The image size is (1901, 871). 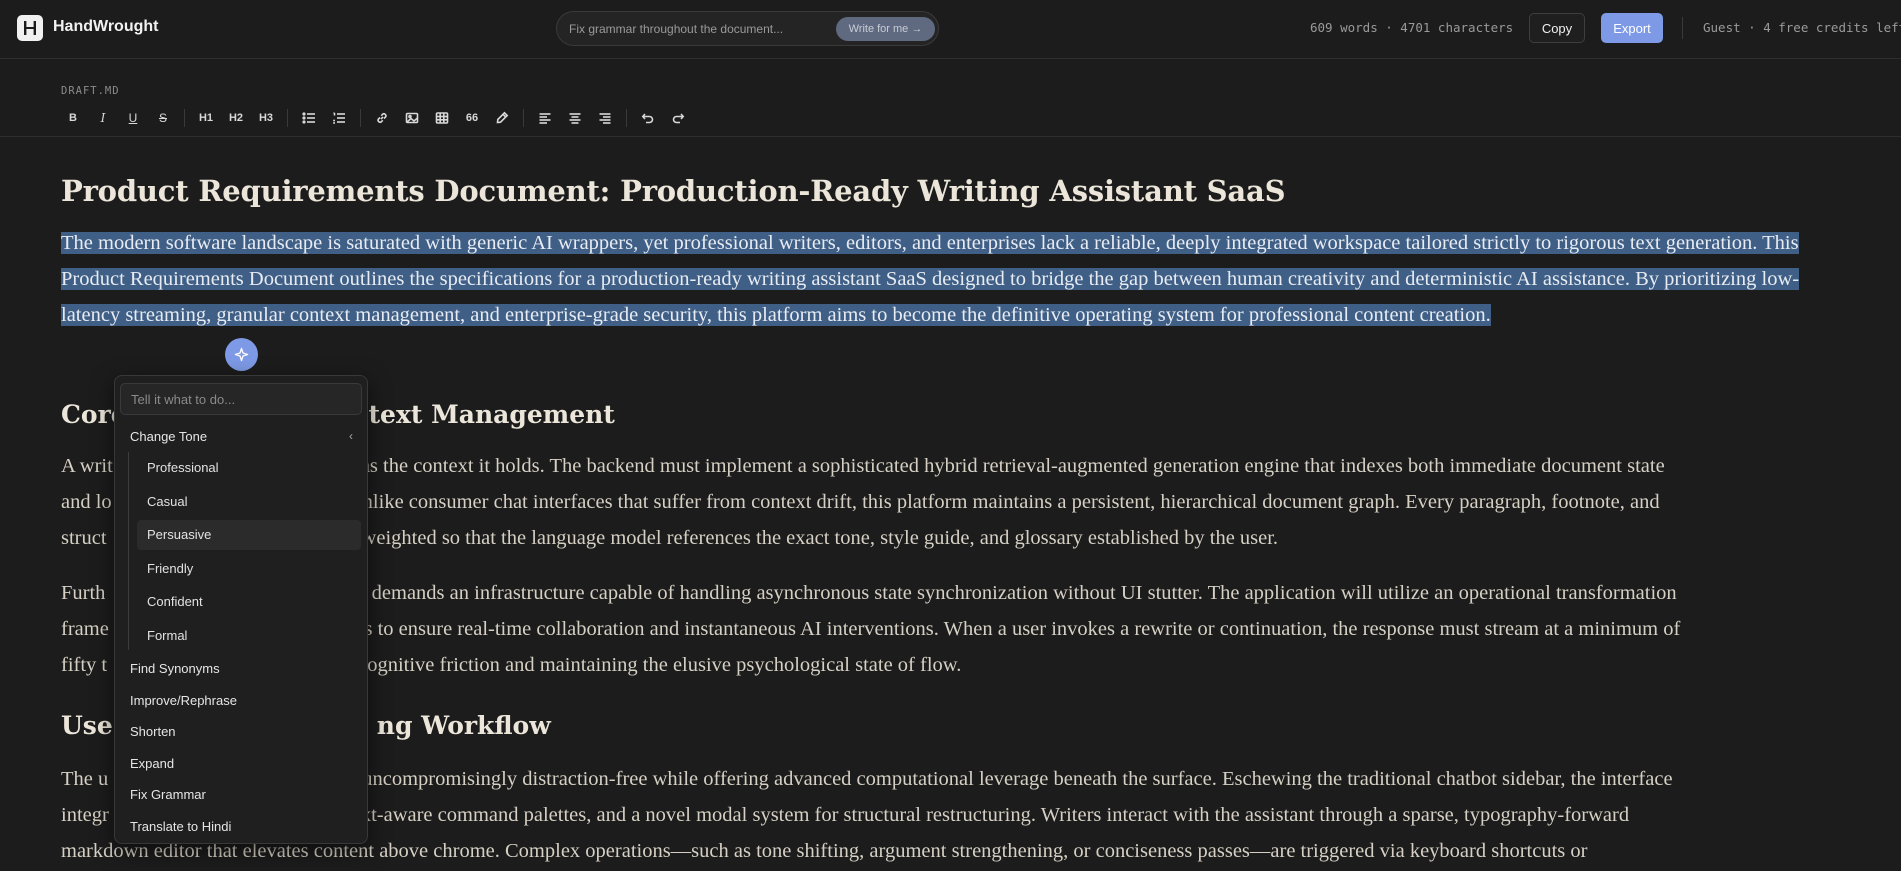 I want to click on format-toolbar: B I U S H1 H2 H3 66, so click(x=377, y=118).